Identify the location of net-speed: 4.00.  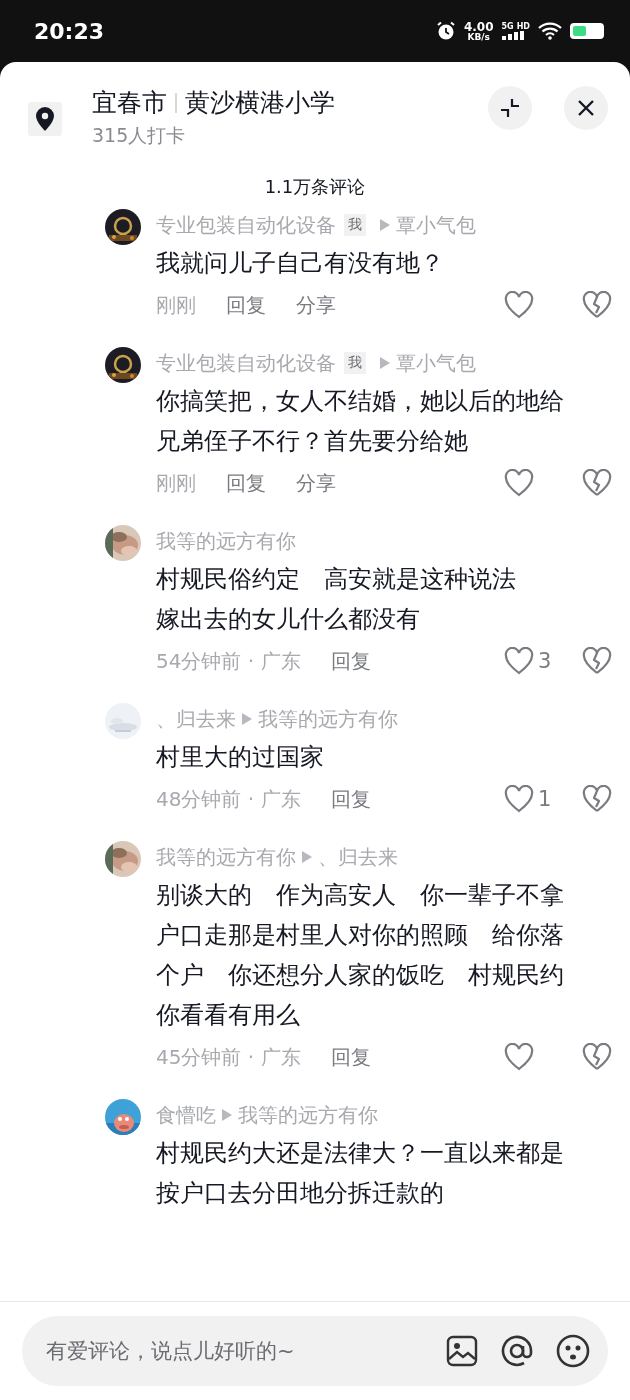
(478, 26).